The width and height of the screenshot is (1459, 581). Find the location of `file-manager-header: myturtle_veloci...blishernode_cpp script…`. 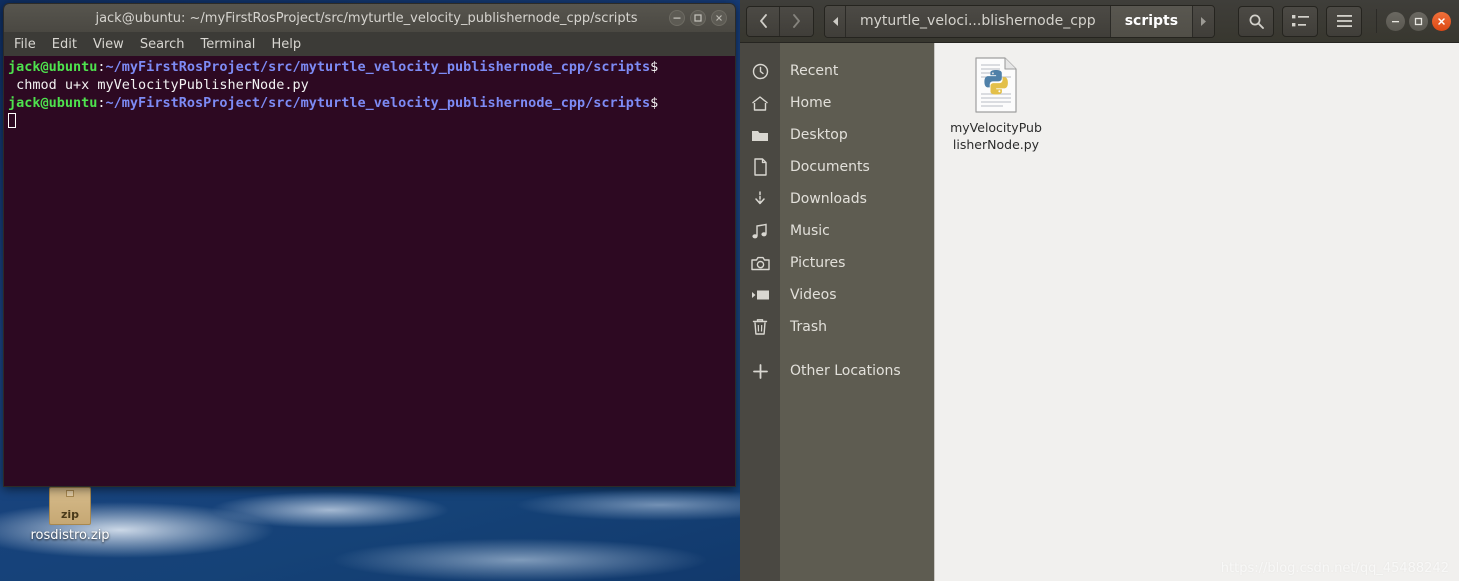

file-manager-header: myturtle_veloci...blishernode_cpp script… is located at coordinates (1099, 21).